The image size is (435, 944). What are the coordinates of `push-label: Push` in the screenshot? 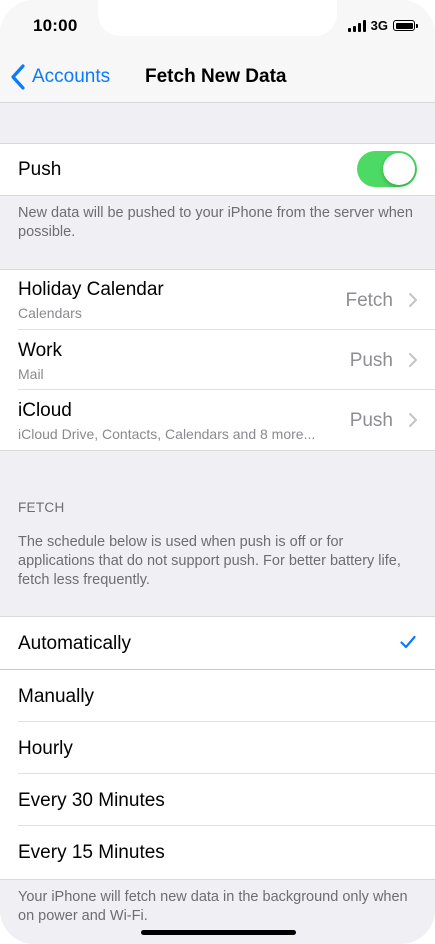 It's located at (40, 169).